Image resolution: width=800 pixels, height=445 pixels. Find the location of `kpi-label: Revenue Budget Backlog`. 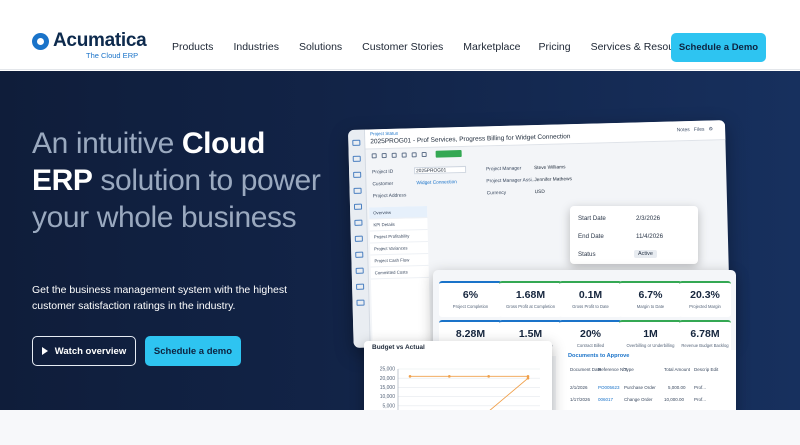

kpi-label: Revenue Budget Backlog is located at coordinates (705, 345).